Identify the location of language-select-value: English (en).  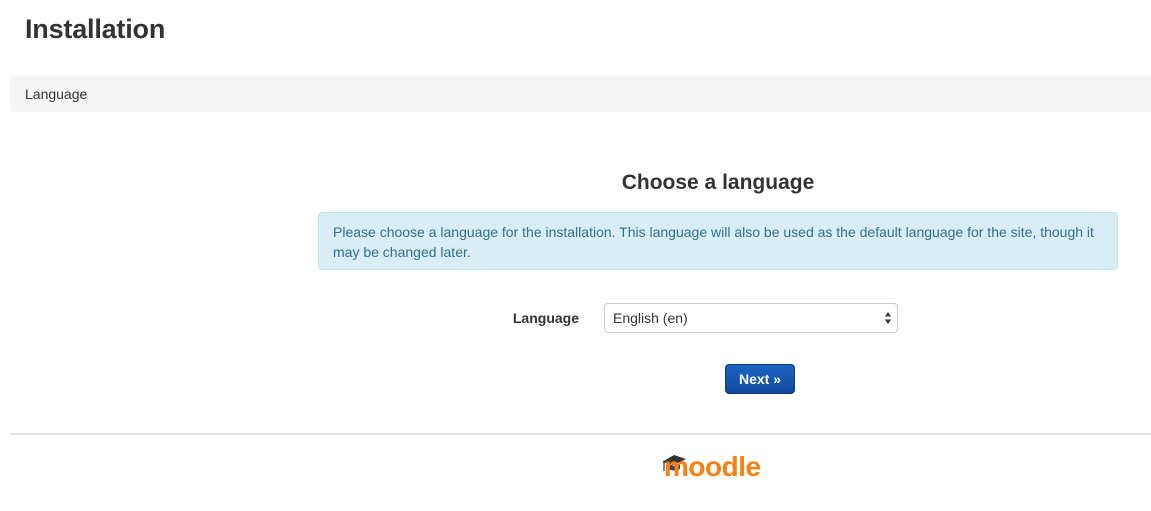
(650, 318).